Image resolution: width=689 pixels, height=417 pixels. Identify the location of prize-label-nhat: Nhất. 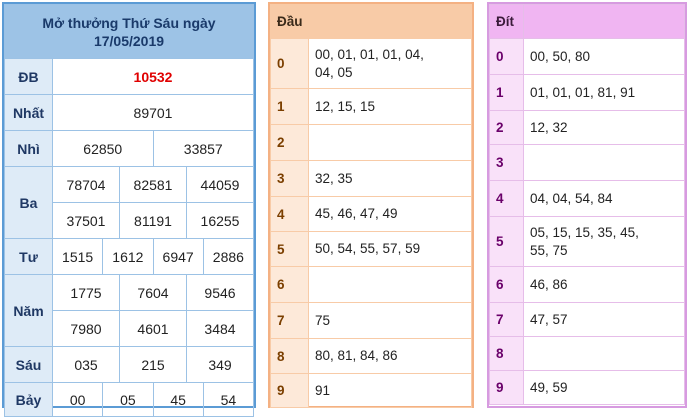
(28, 112).